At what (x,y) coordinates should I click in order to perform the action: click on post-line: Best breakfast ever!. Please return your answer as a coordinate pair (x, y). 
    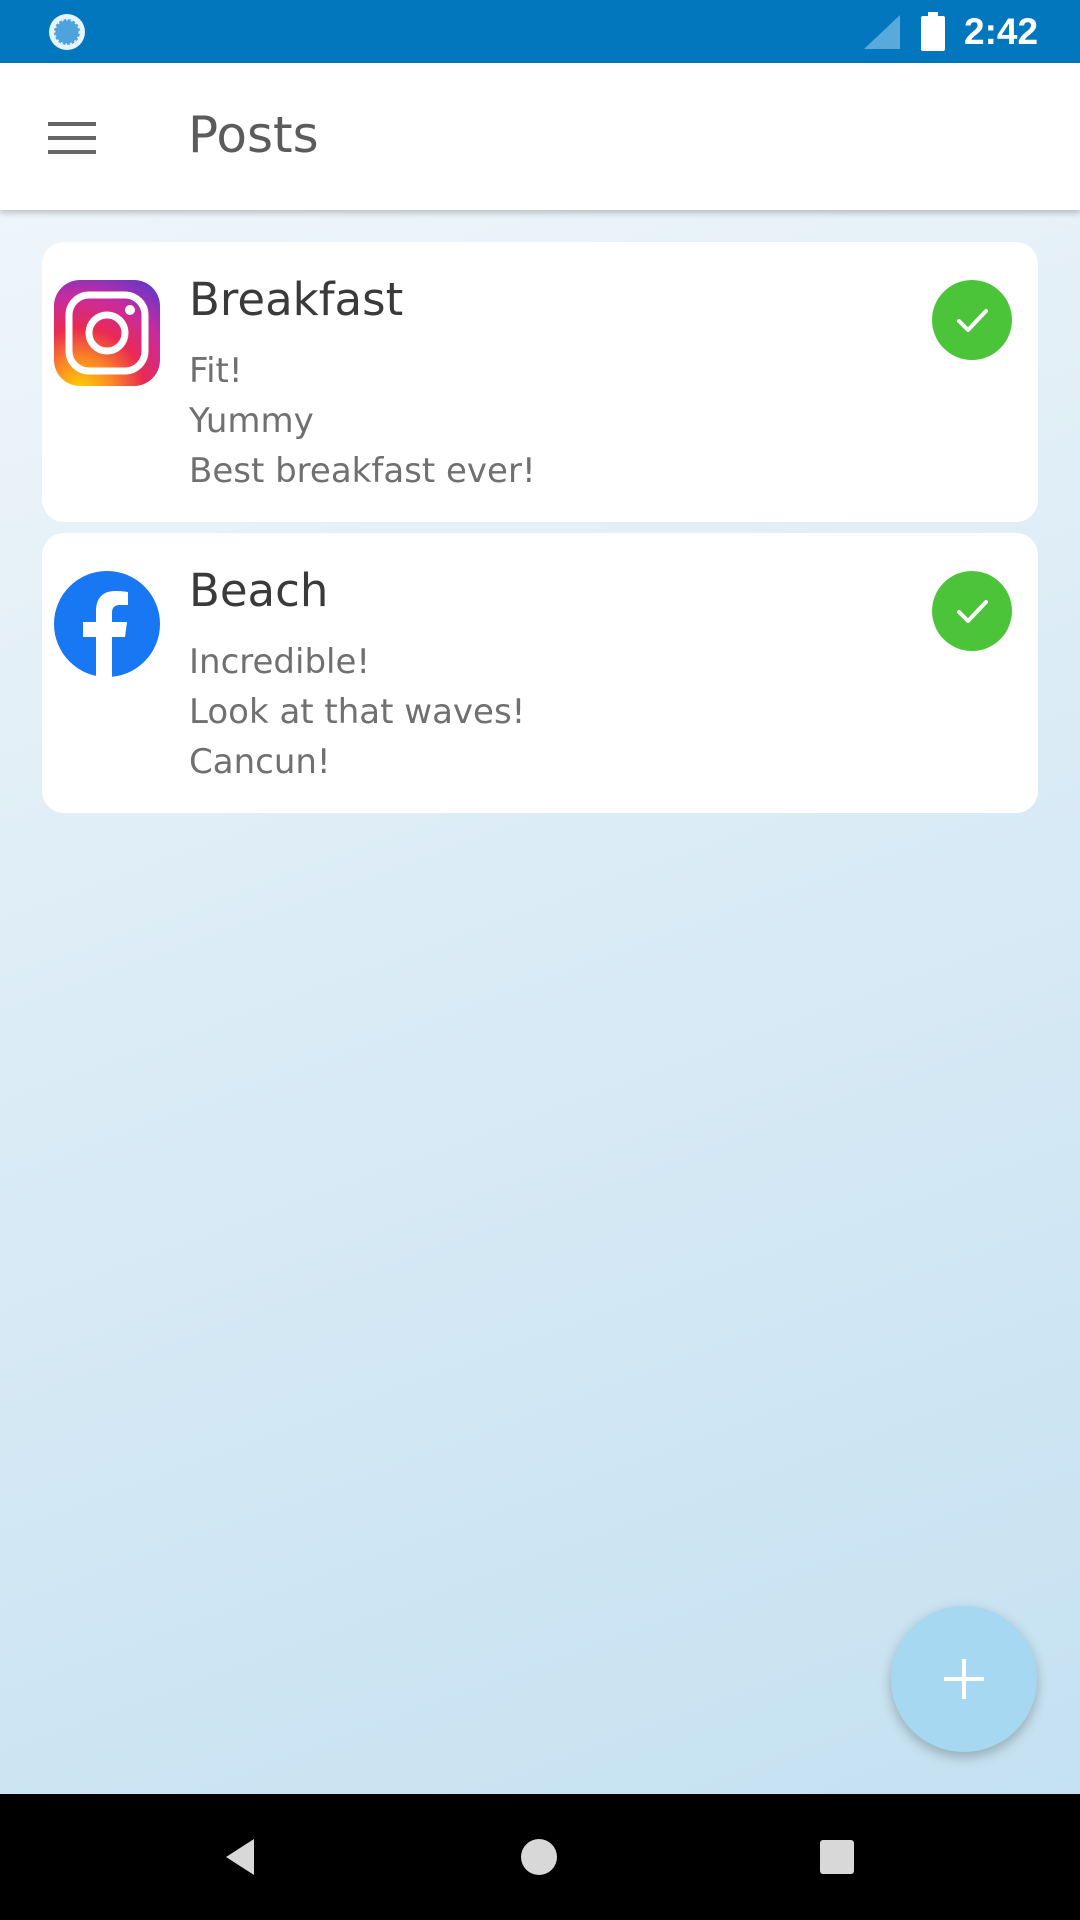
    Looking at the image, I should click on (362, 471).